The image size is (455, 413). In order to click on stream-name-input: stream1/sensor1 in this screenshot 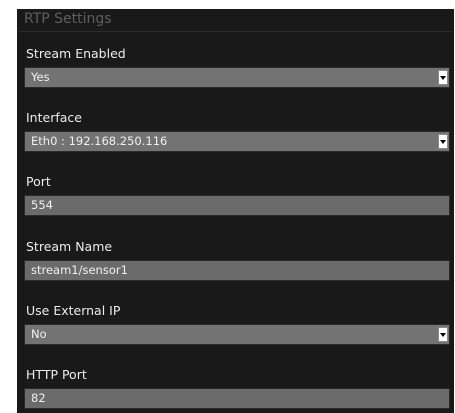, I will do `click(237, 270)`.